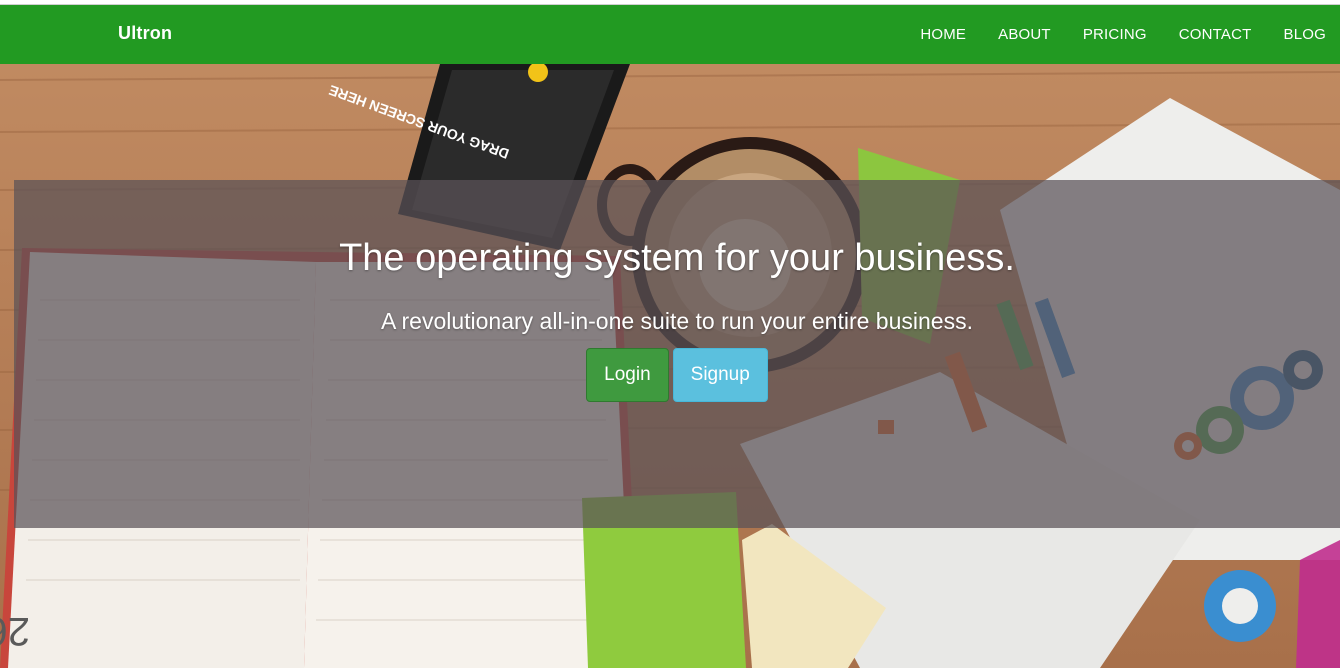 This screenshot has height=668, width=1340. I want to click on brand-logo: Ultron, so click(145, 33).